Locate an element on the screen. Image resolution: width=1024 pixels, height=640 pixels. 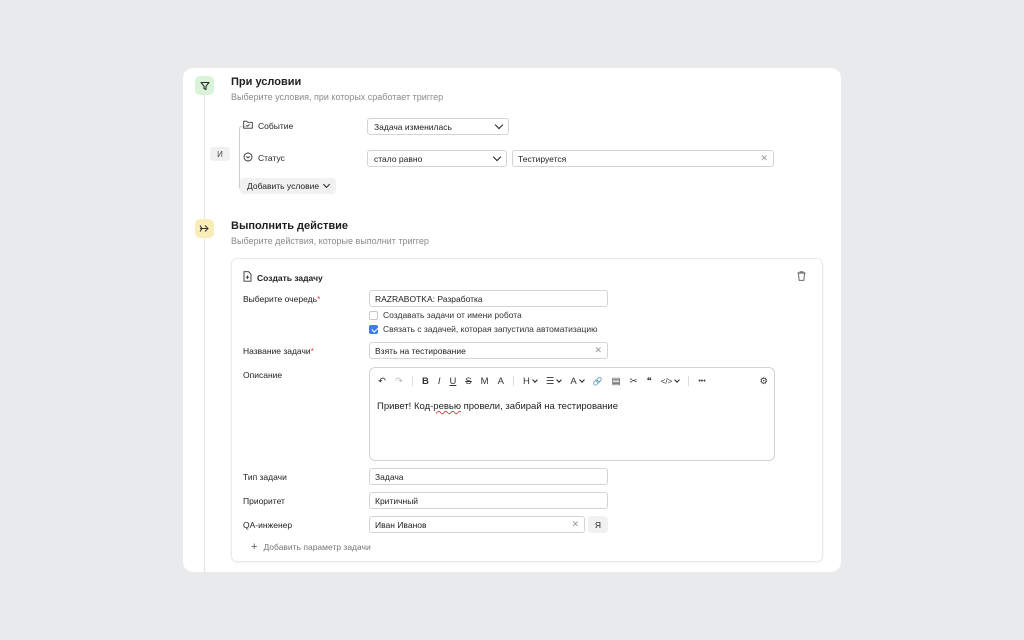
status-circle-icon is located at coordinates (248, 158).